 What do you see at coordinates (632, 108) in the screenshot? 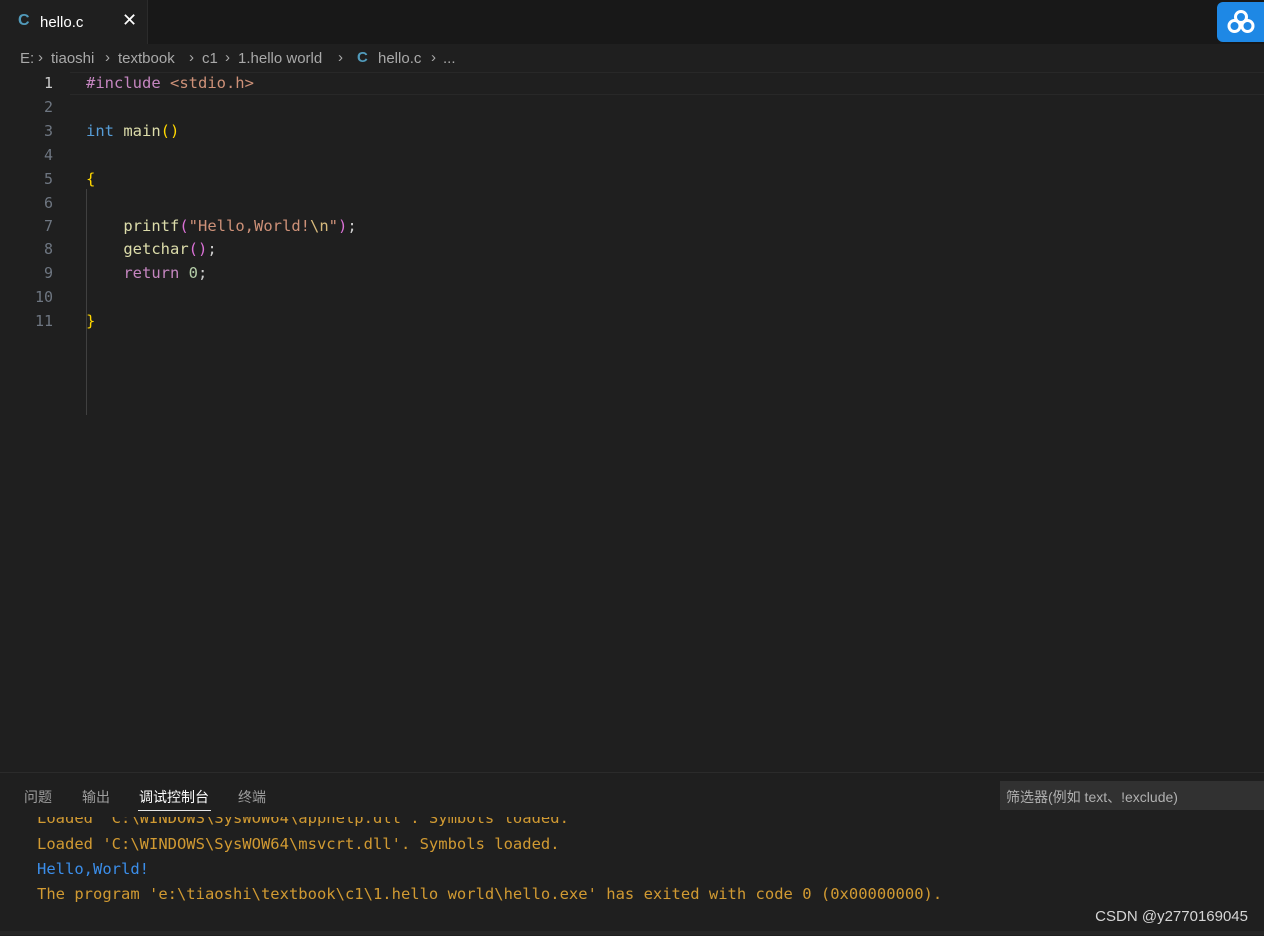
I see `code-line: 2` at bounding box center [632, 108].